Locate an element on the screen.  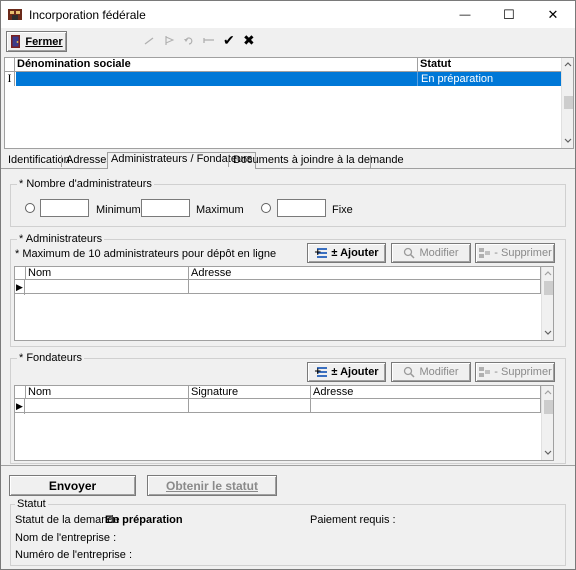
admin-delete-button: - Supprimer is located at coordinates (515, 253).